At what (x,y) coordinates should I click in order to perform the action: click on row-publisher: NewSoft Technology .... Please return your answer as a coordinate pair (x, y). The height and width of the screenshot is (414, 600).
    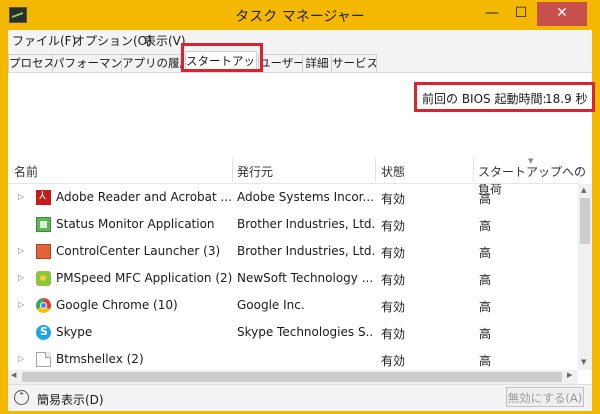
    Looking at the image, I should click on (305, 278).